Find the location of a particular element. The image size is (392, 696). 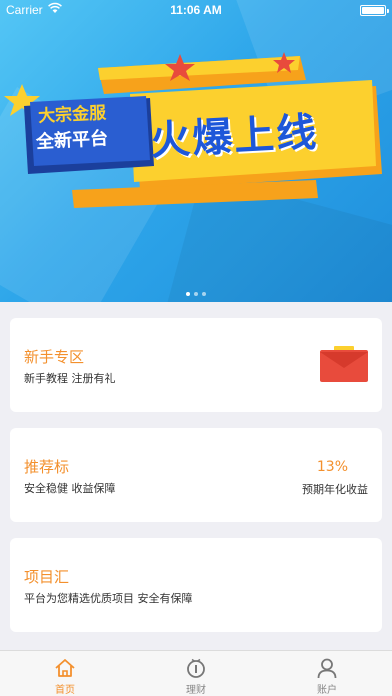

newbie-zone-card: 新手专区 新手教程 注册有礼 ¥ is located at coordinates (196, 365).